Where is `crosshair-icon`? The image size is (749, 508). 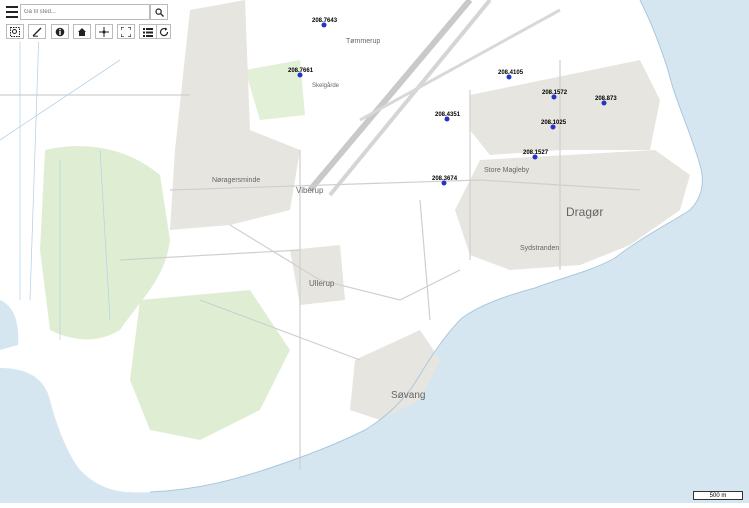 crosshair-icon is located at coordinates (104, 32).